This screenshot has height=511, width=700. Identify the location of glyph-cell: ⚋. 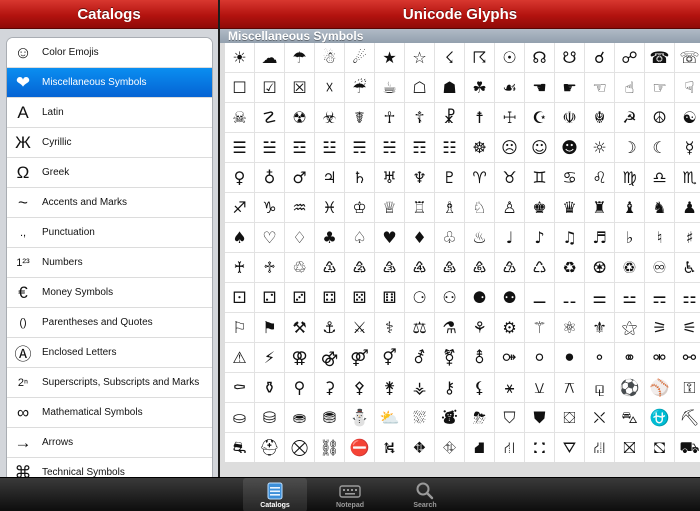
(569, 297).